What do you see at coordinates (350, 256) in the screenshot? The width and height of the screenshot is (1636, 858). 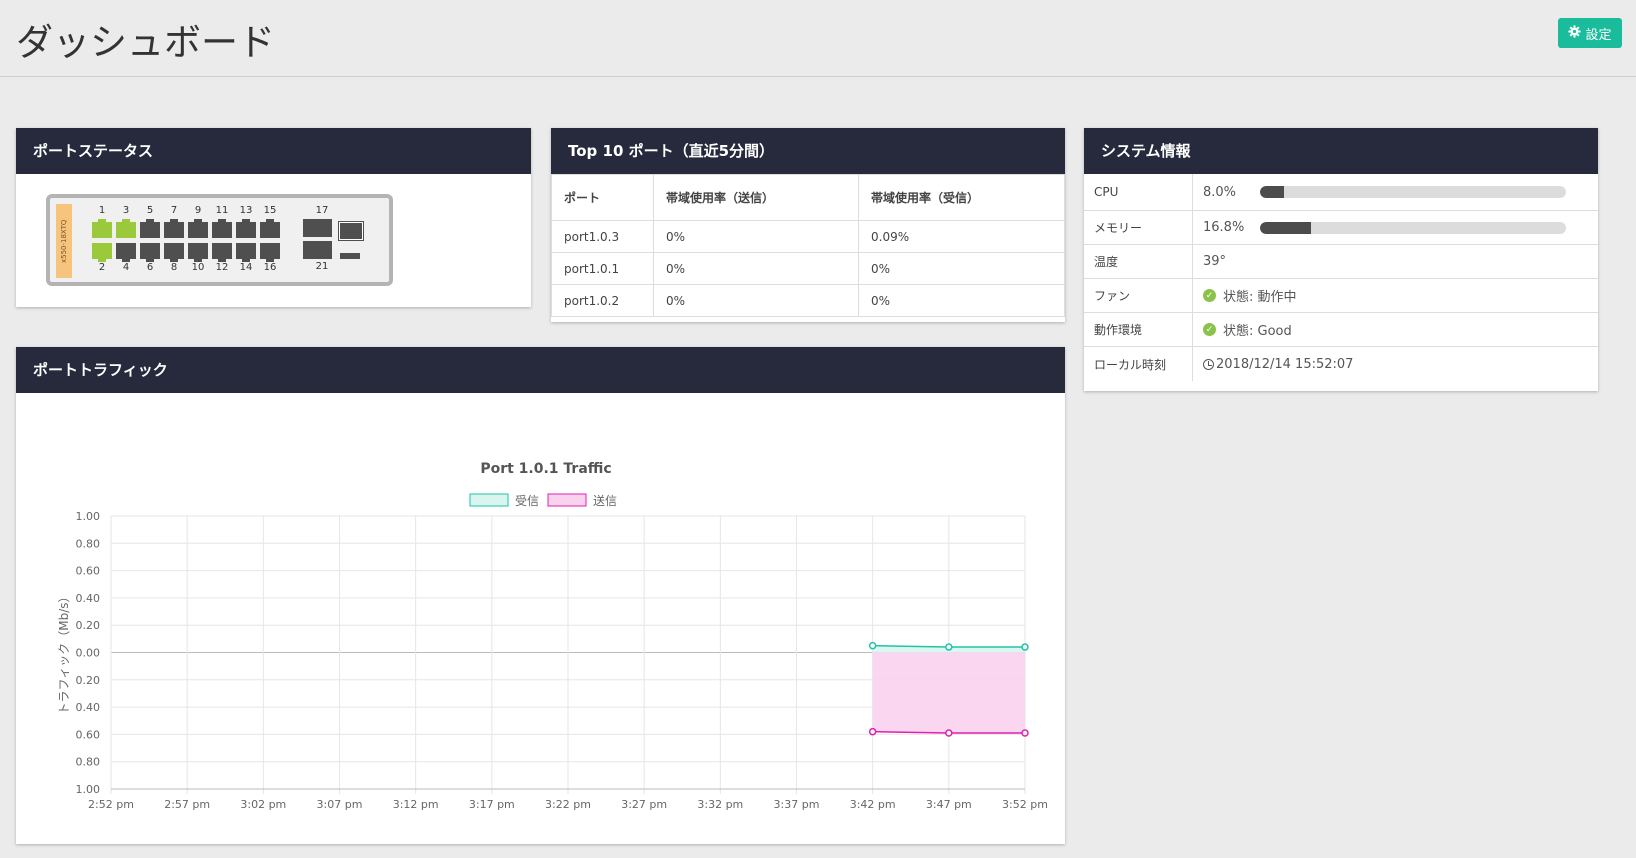 I see `port-sfp-slot` at bounding box center [350, 256].